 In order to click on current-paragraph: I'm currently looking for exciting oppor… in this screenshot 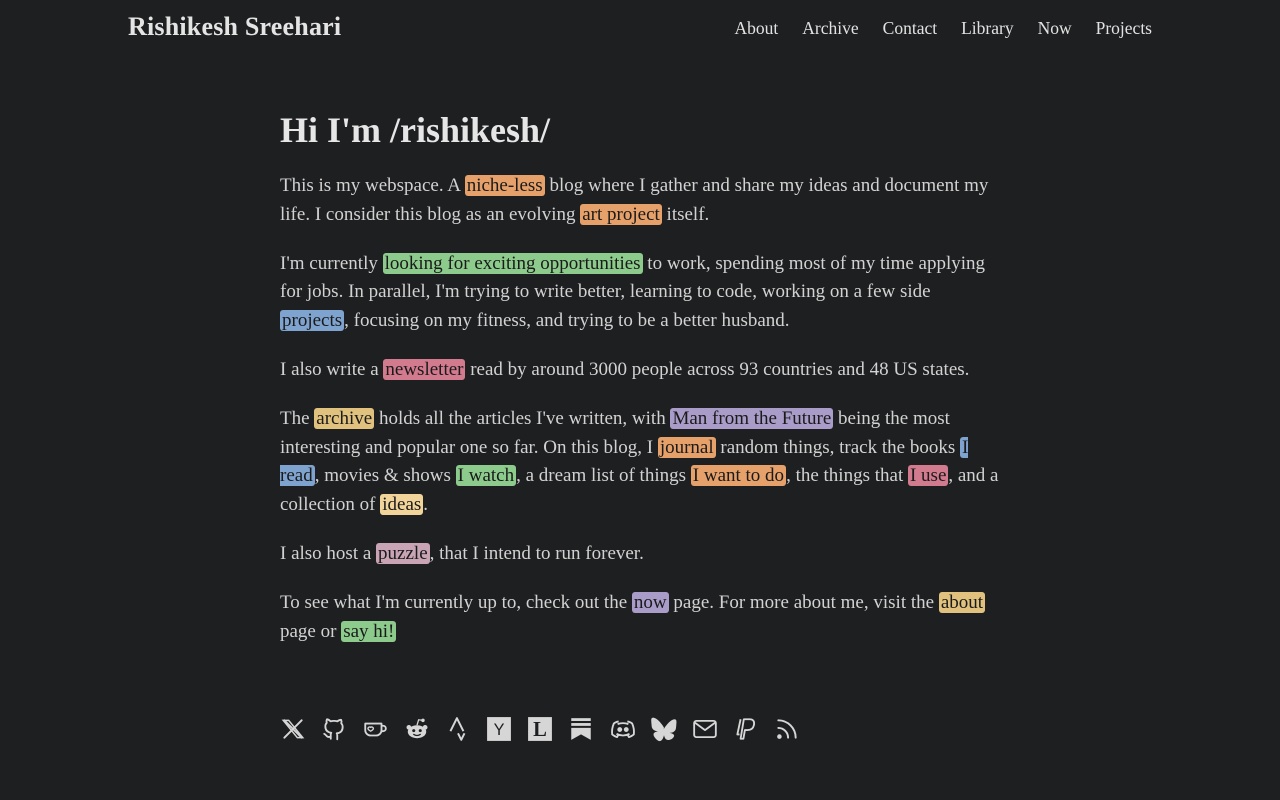, I will do `click(640, 293)`.